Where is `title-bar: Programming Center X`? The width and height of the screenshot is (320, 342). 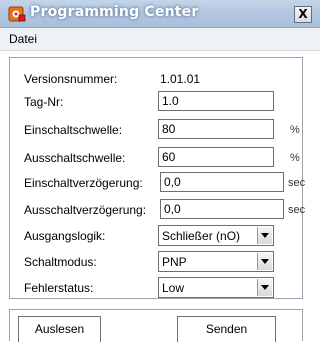 title-bar: Programming Center X is located at coordinates (160, 14).